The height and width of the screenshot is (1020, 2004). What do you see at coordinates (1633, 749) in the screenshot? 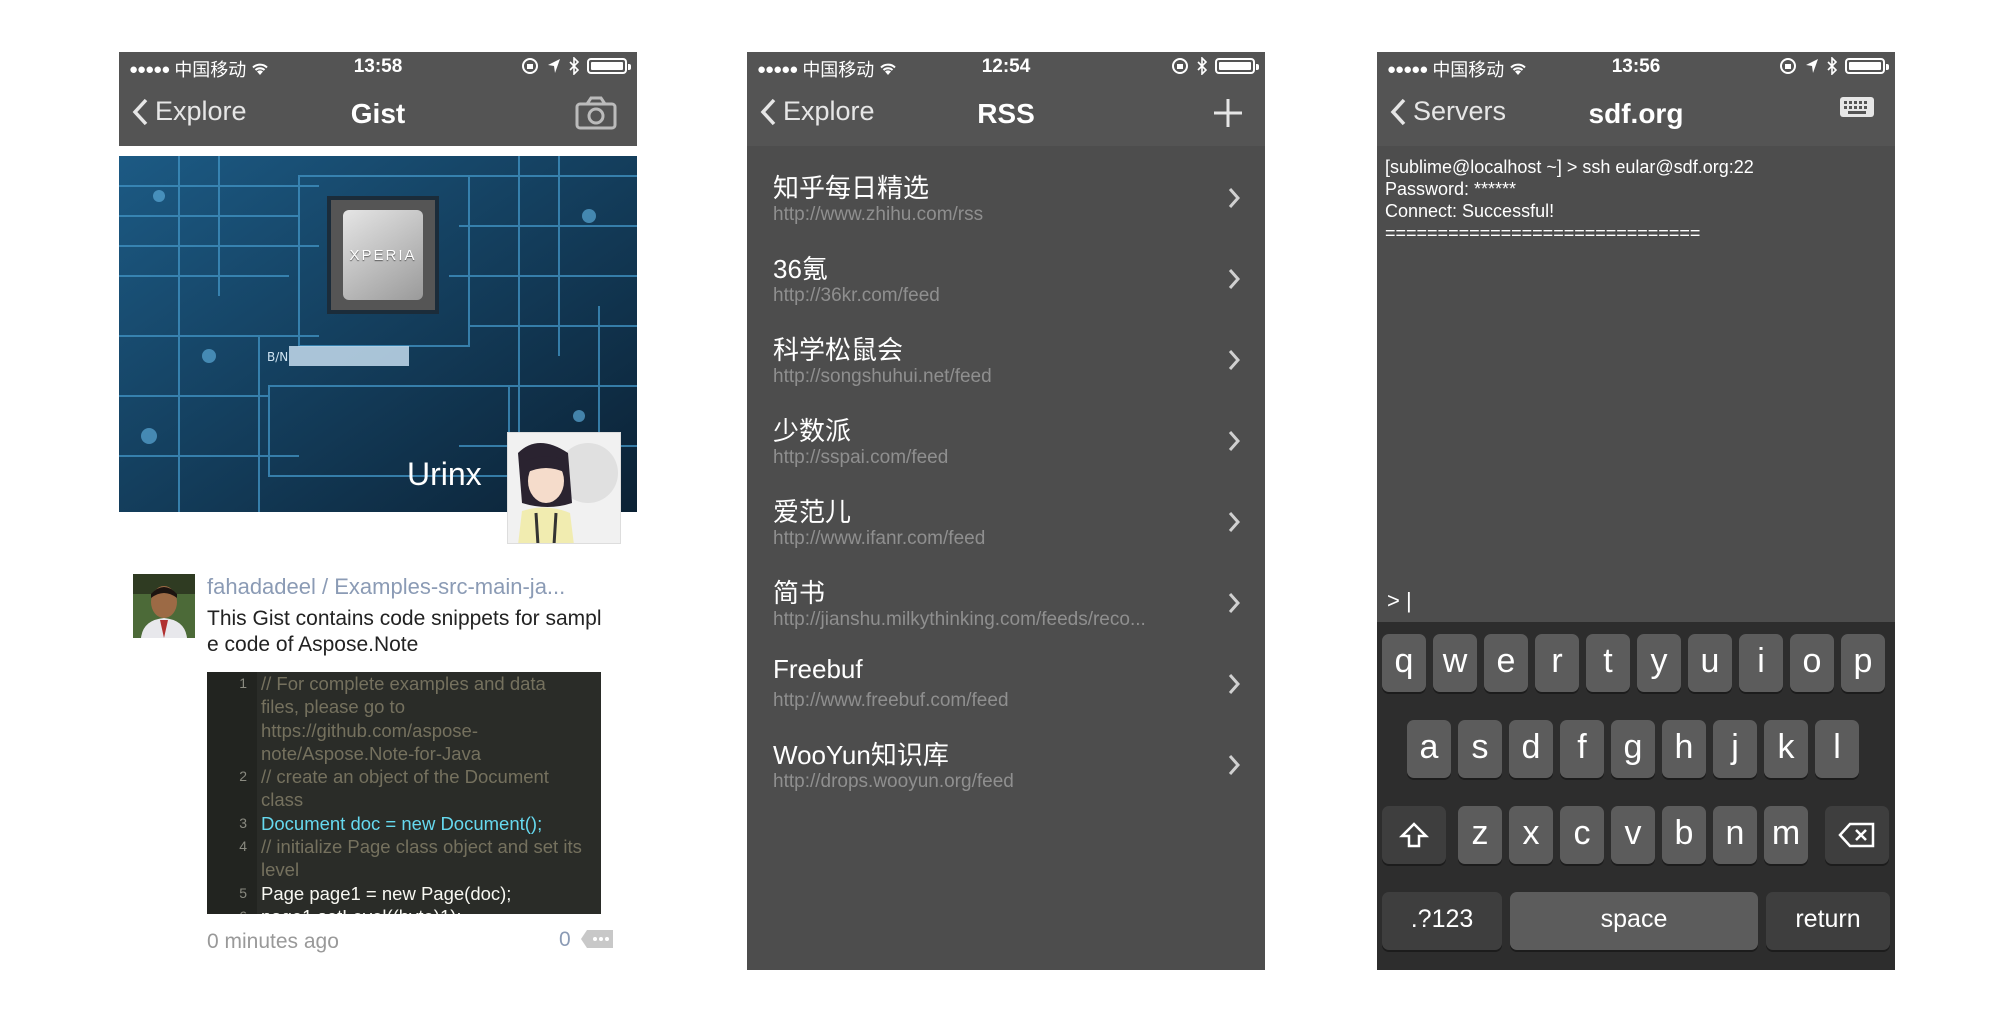
I see `key-g: g` at bounding box center [1633, 749].